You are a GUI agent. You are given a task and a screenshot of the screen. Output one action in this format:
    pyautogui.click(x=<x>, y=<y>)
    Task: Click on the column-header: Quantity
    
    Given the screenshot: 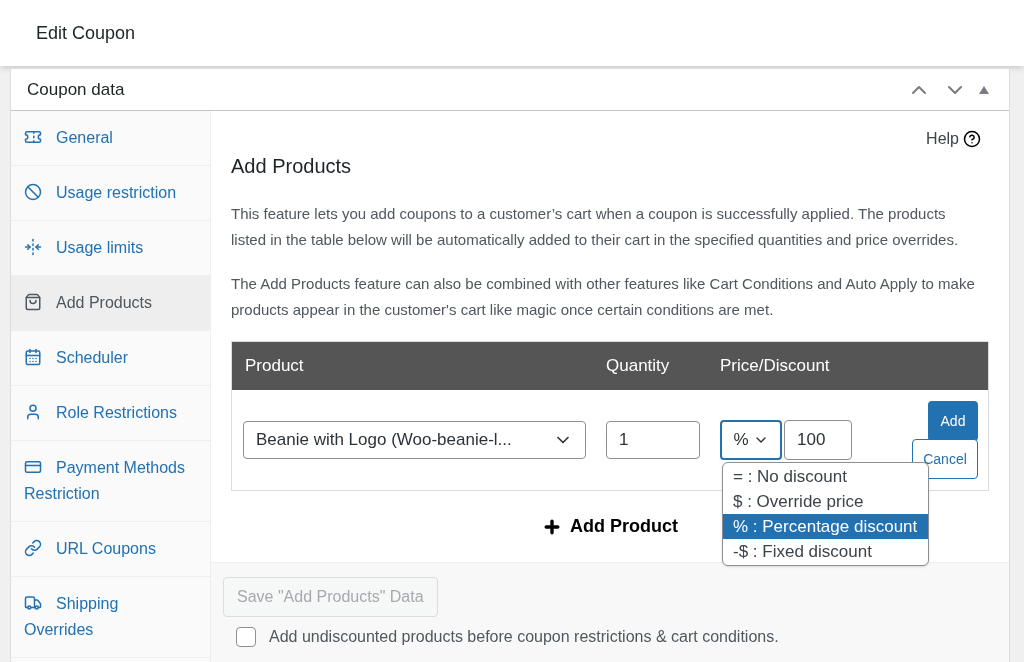 What is the action you would take?
    pyautogui.click(x=638, y=366)
    